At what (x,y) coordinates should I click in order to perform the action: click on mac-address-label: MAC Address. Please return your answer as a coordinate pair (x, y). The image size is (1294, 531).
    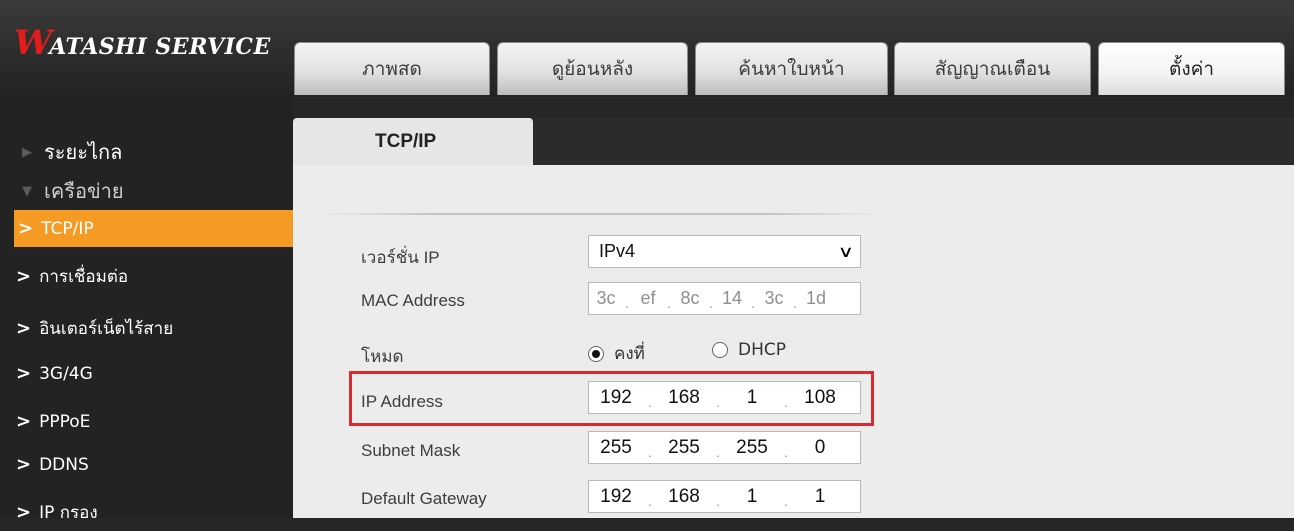
    Looking at the image, I should click on (413, 300).